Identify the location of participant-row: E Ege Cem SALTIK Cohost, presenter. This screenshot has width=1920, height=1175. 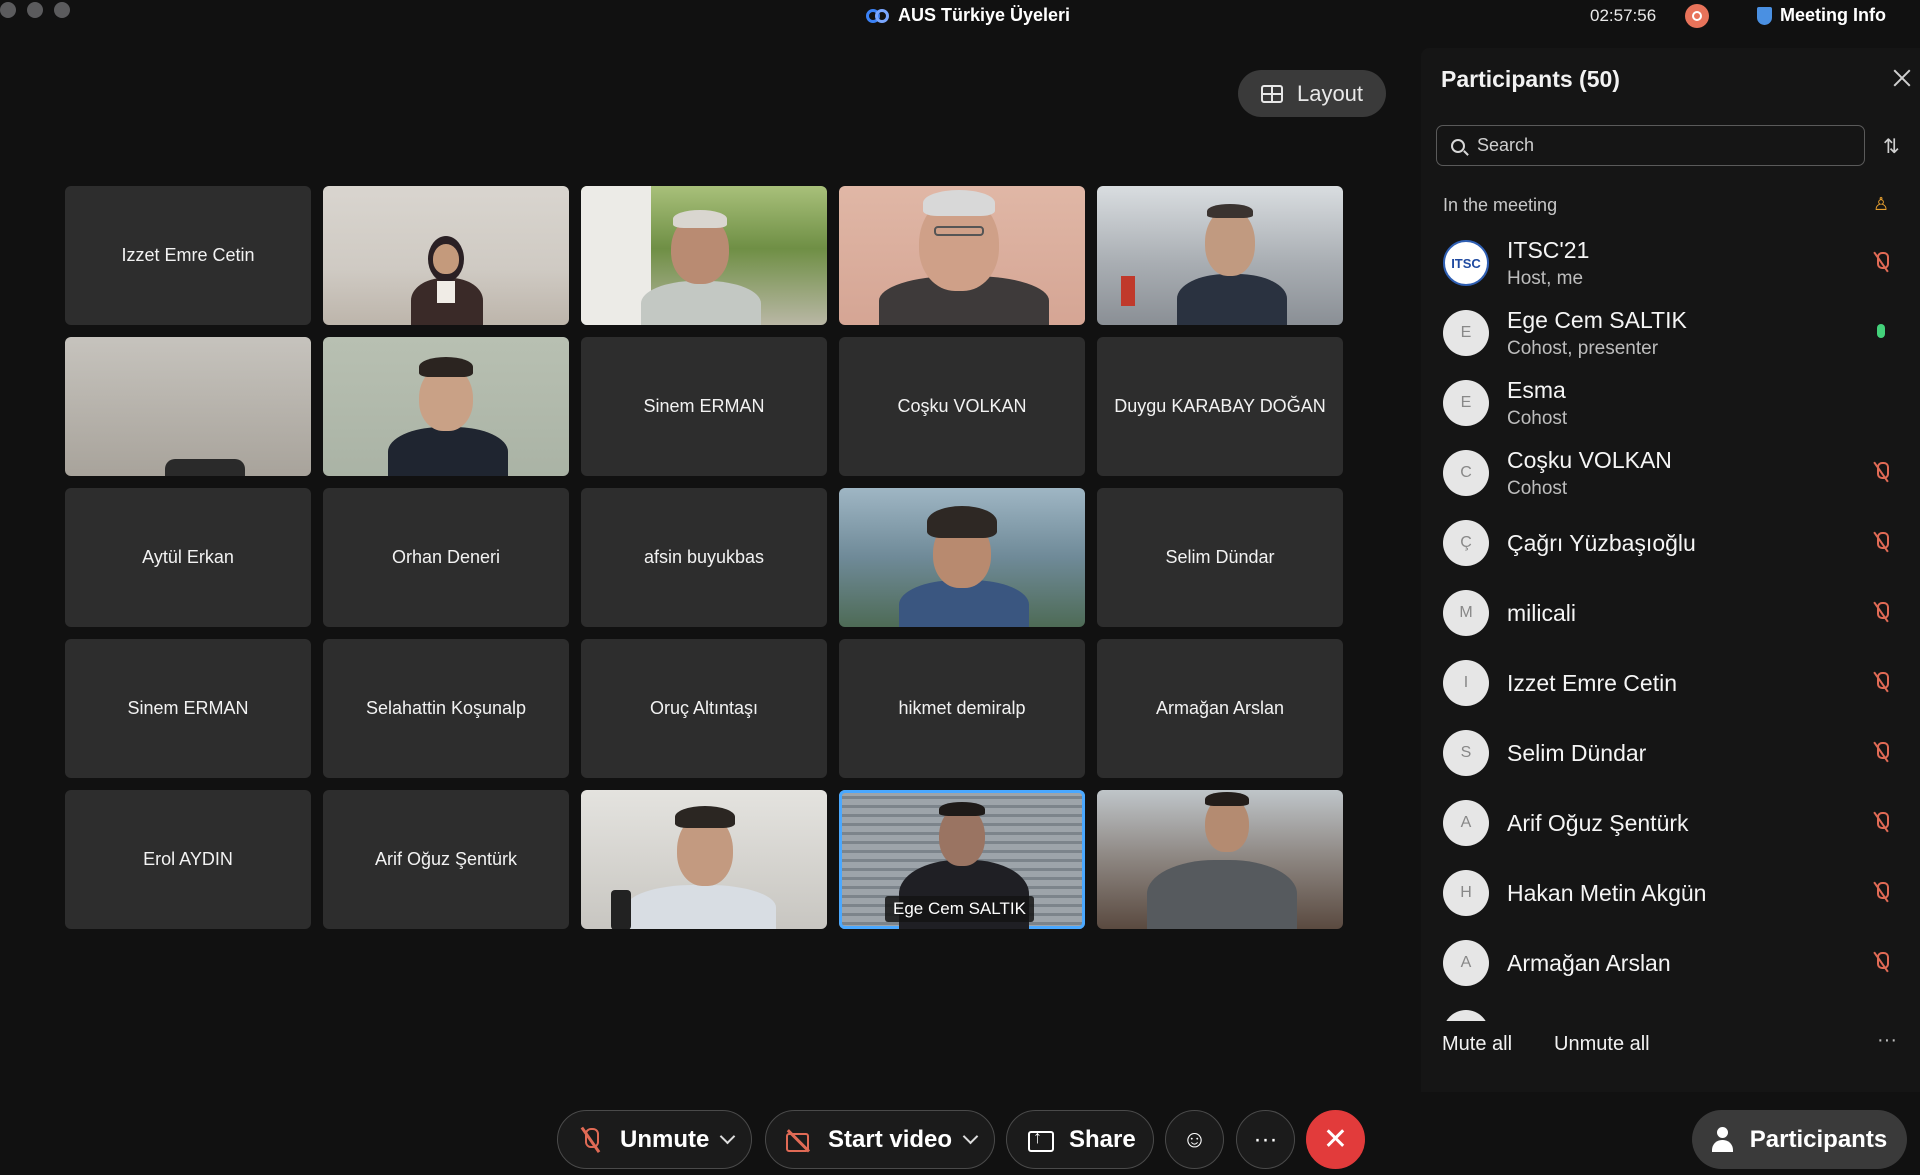
(1670, 333).